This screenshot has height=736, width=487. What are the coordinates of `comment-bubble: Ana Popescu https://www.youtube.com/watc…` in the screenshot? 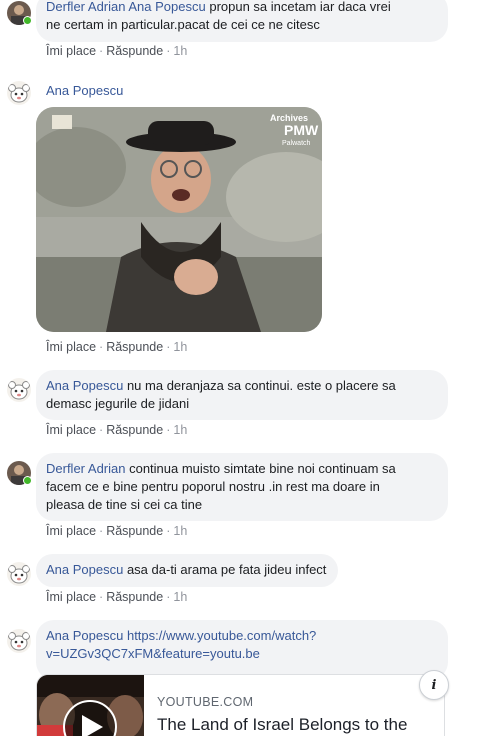 It's located at (242, 650).